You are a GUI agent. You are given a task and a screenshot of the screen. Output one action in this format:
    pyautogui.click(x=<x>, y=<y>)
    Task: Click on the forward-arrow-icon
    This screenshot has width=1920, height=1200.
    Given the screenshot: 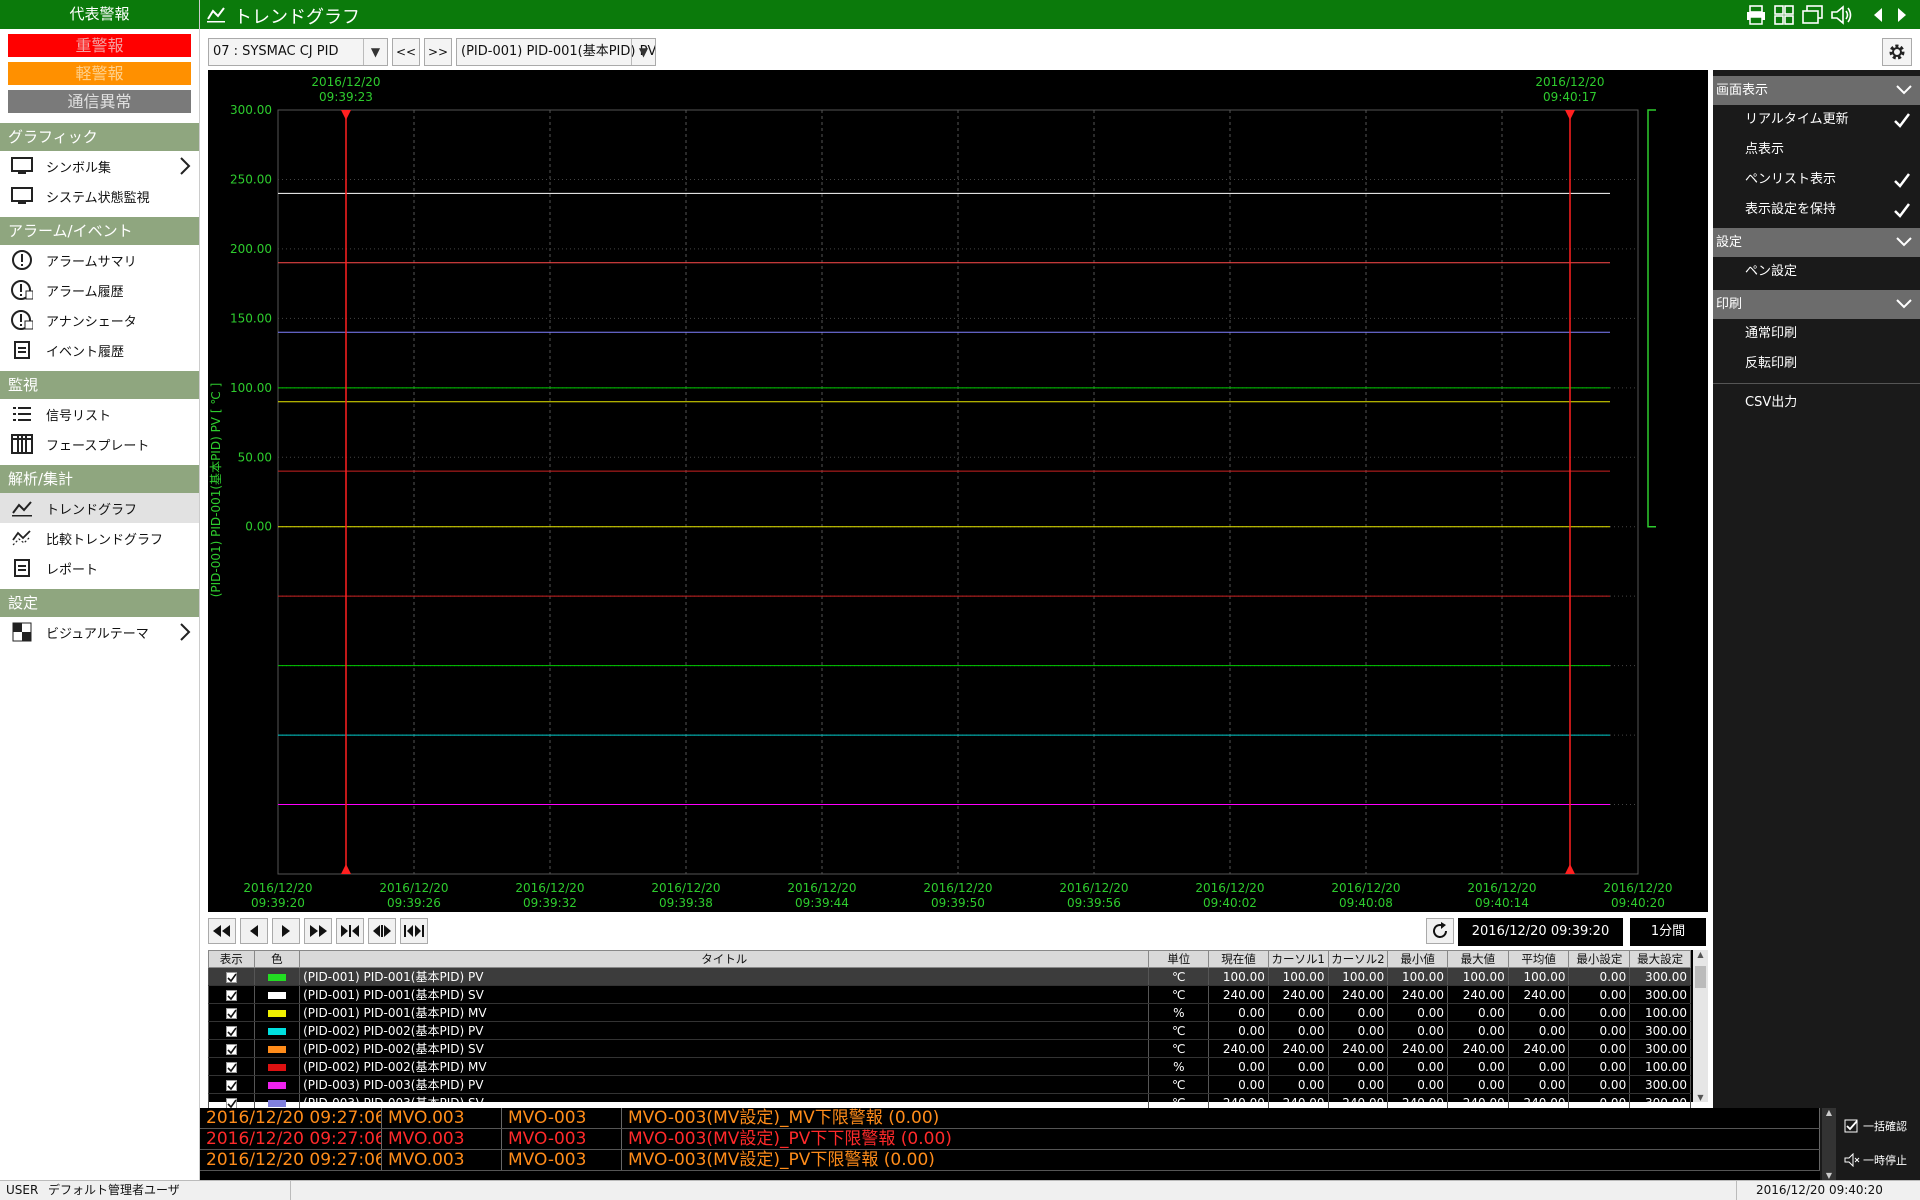 What is the action you would take?
    pyautogui.click(x=1902, y=15)
    